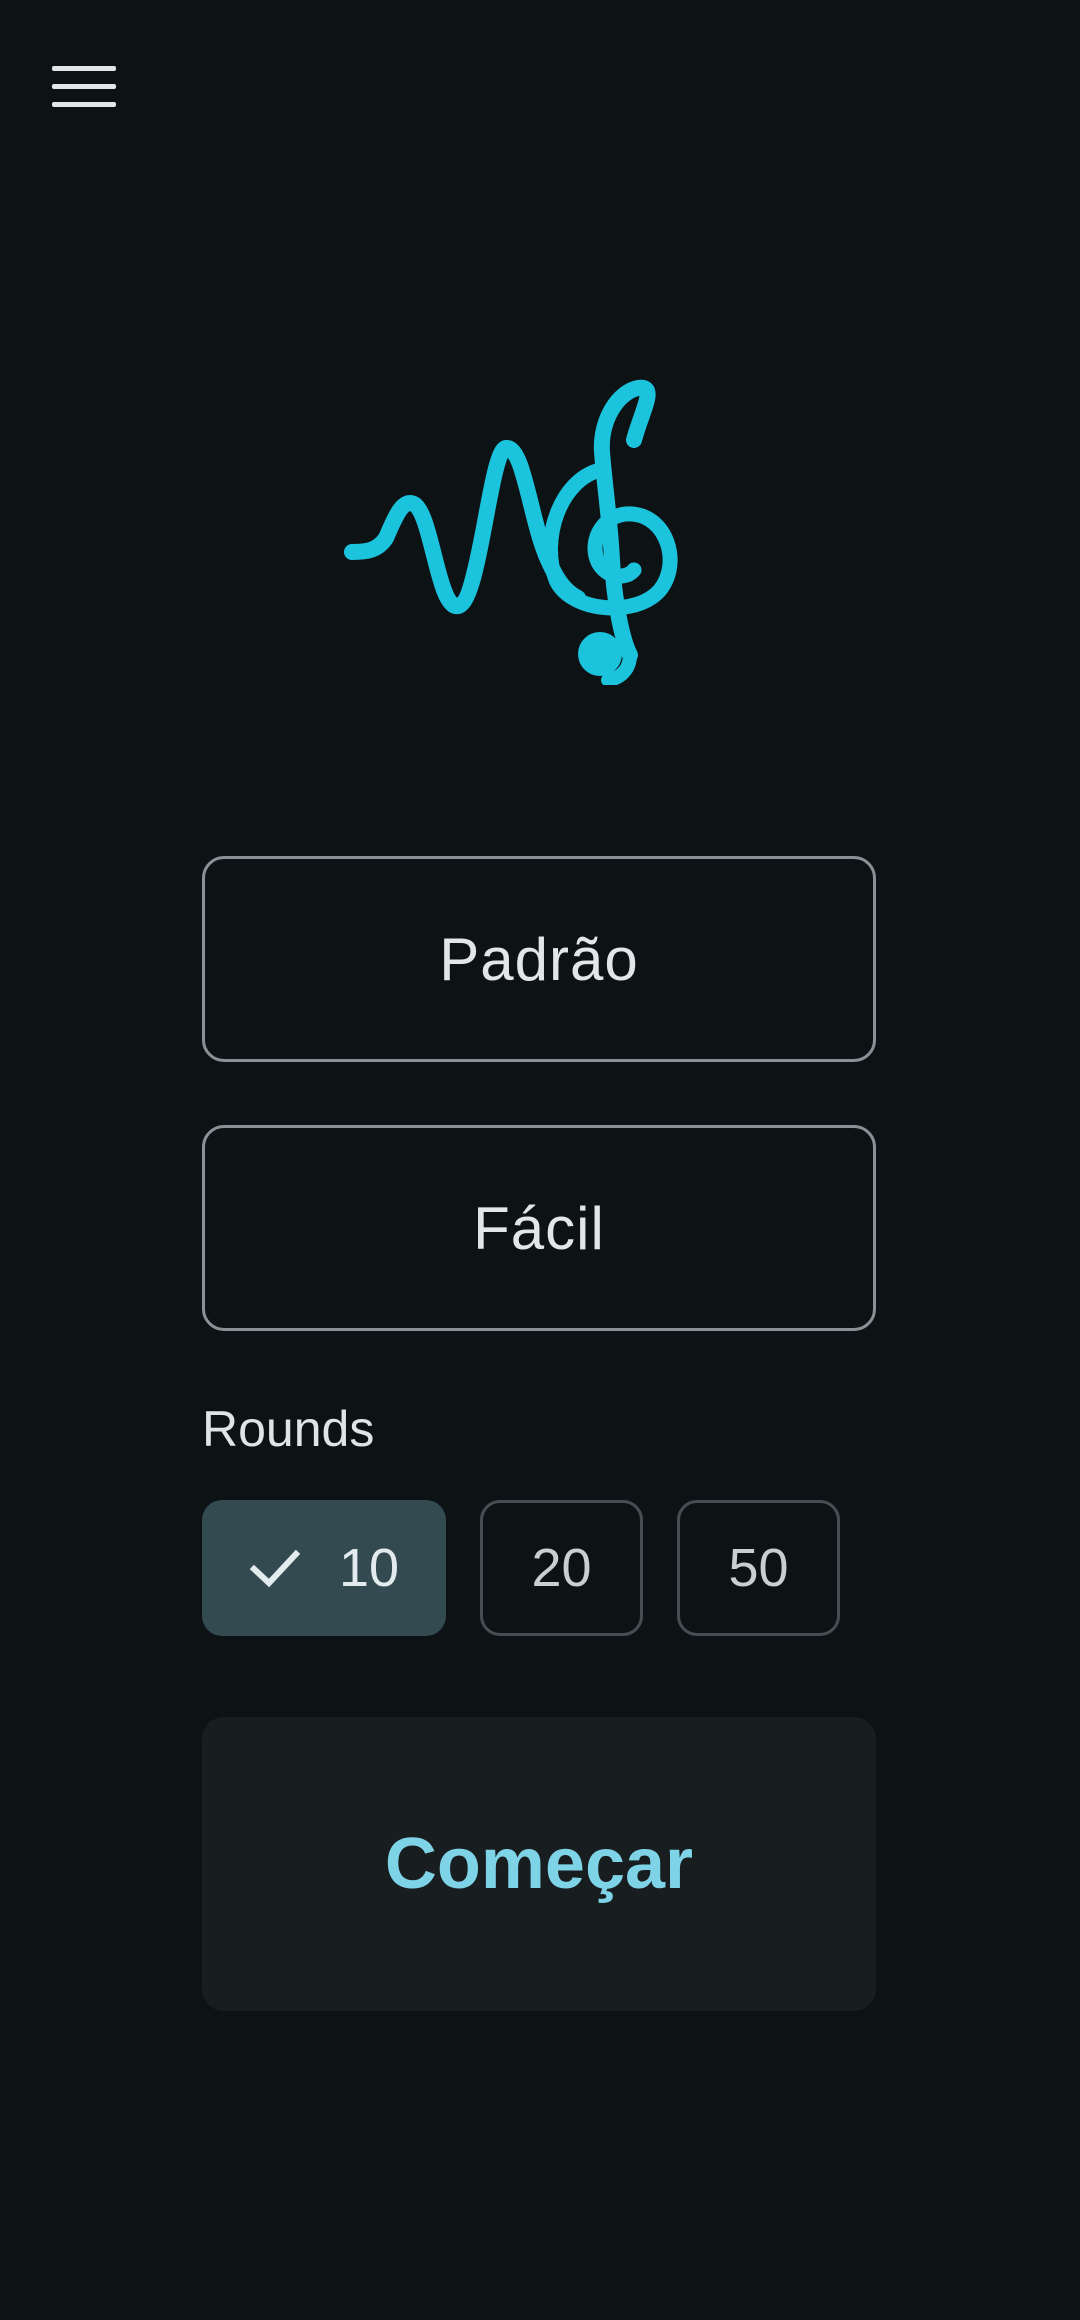 The height and width of the screenshot is (2320, 1080). Describe the element at coordinates (275, 1568) in the screenshot. I see `checkmark-icon` at that location.